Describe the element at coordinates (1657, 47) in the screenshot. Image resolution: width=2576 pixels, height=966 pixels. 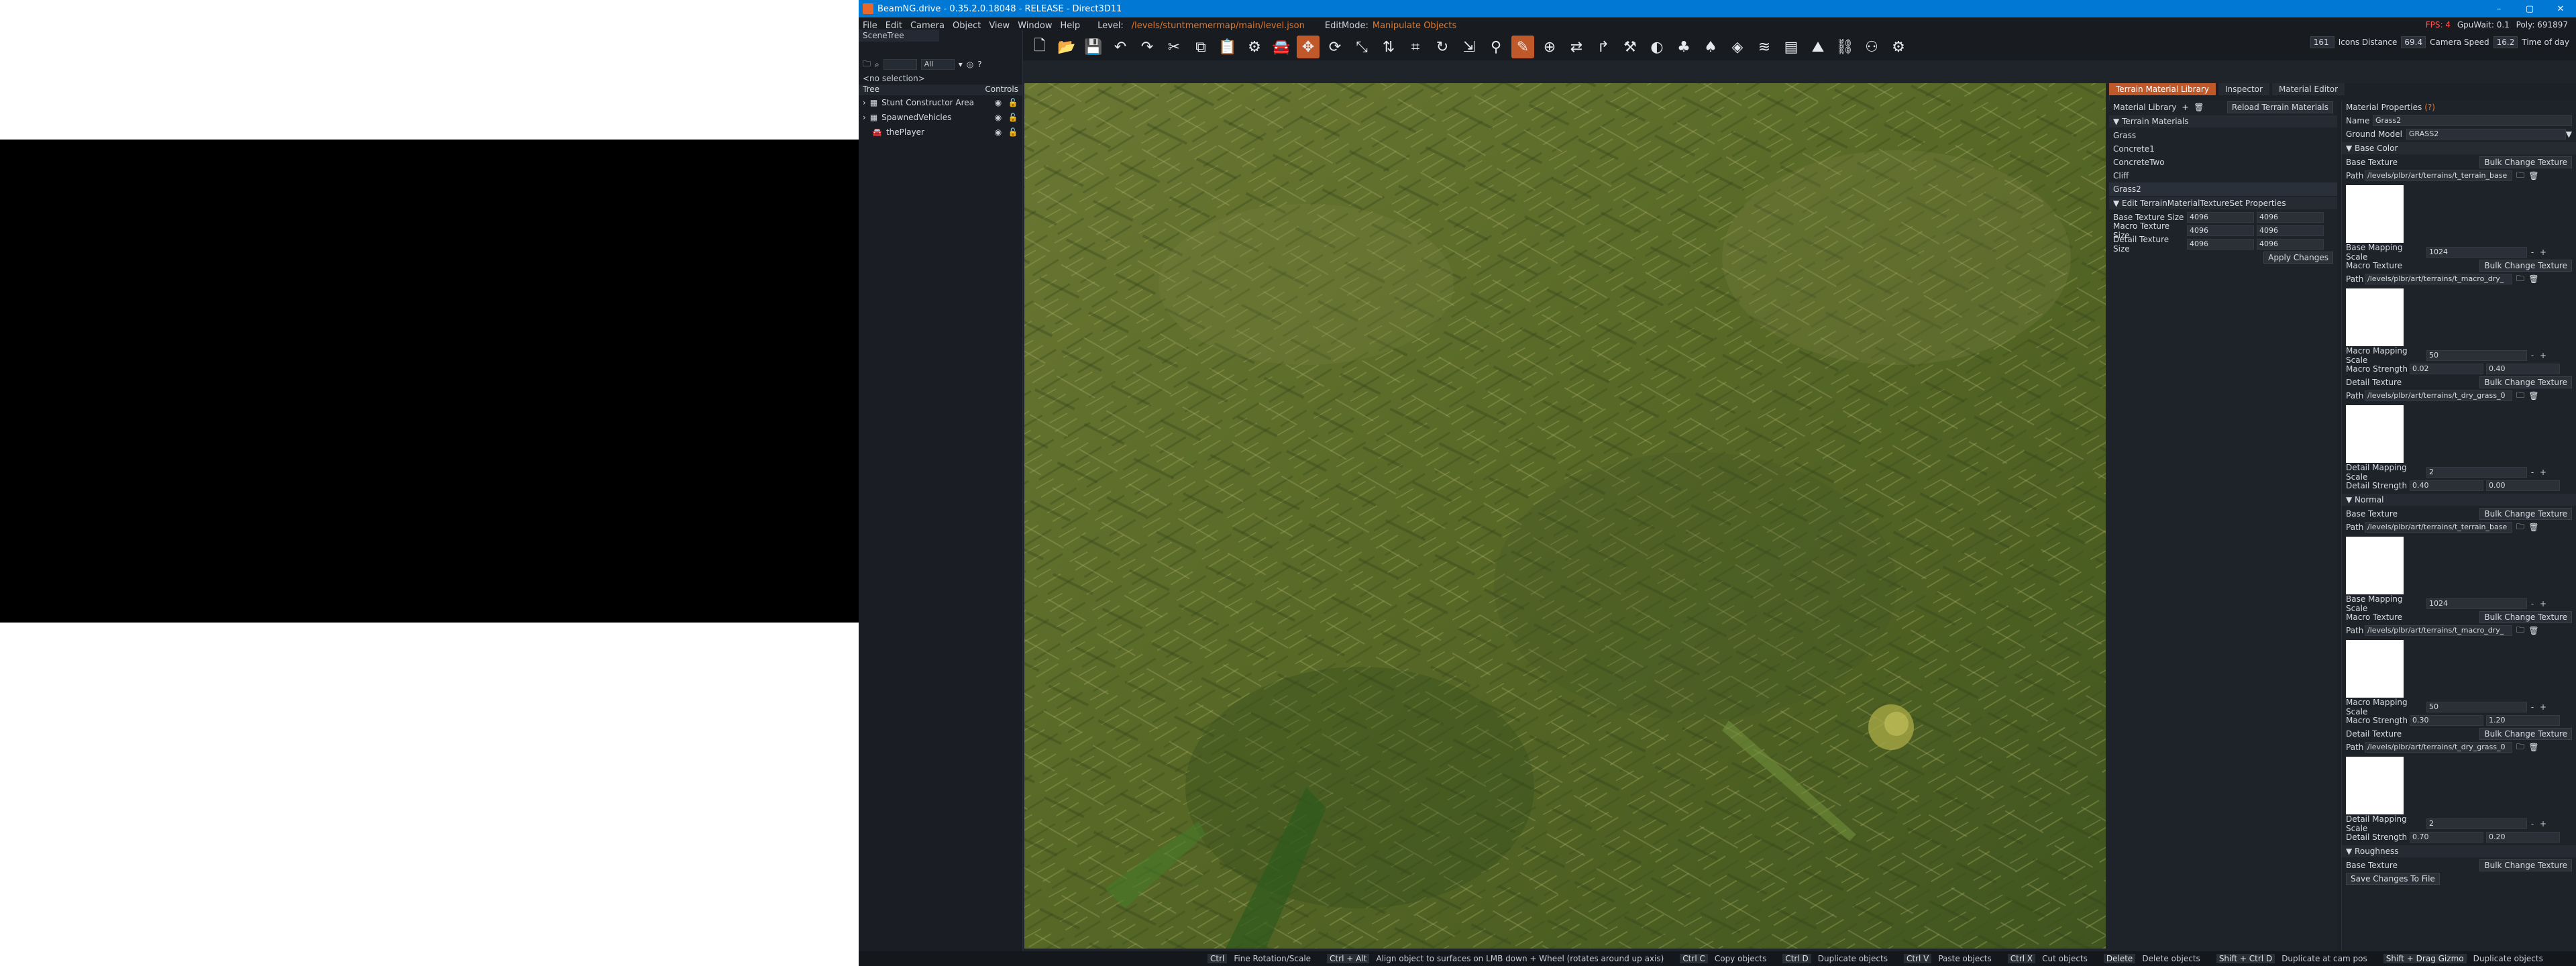
I see `sculpt-icon: ◐` at that location.